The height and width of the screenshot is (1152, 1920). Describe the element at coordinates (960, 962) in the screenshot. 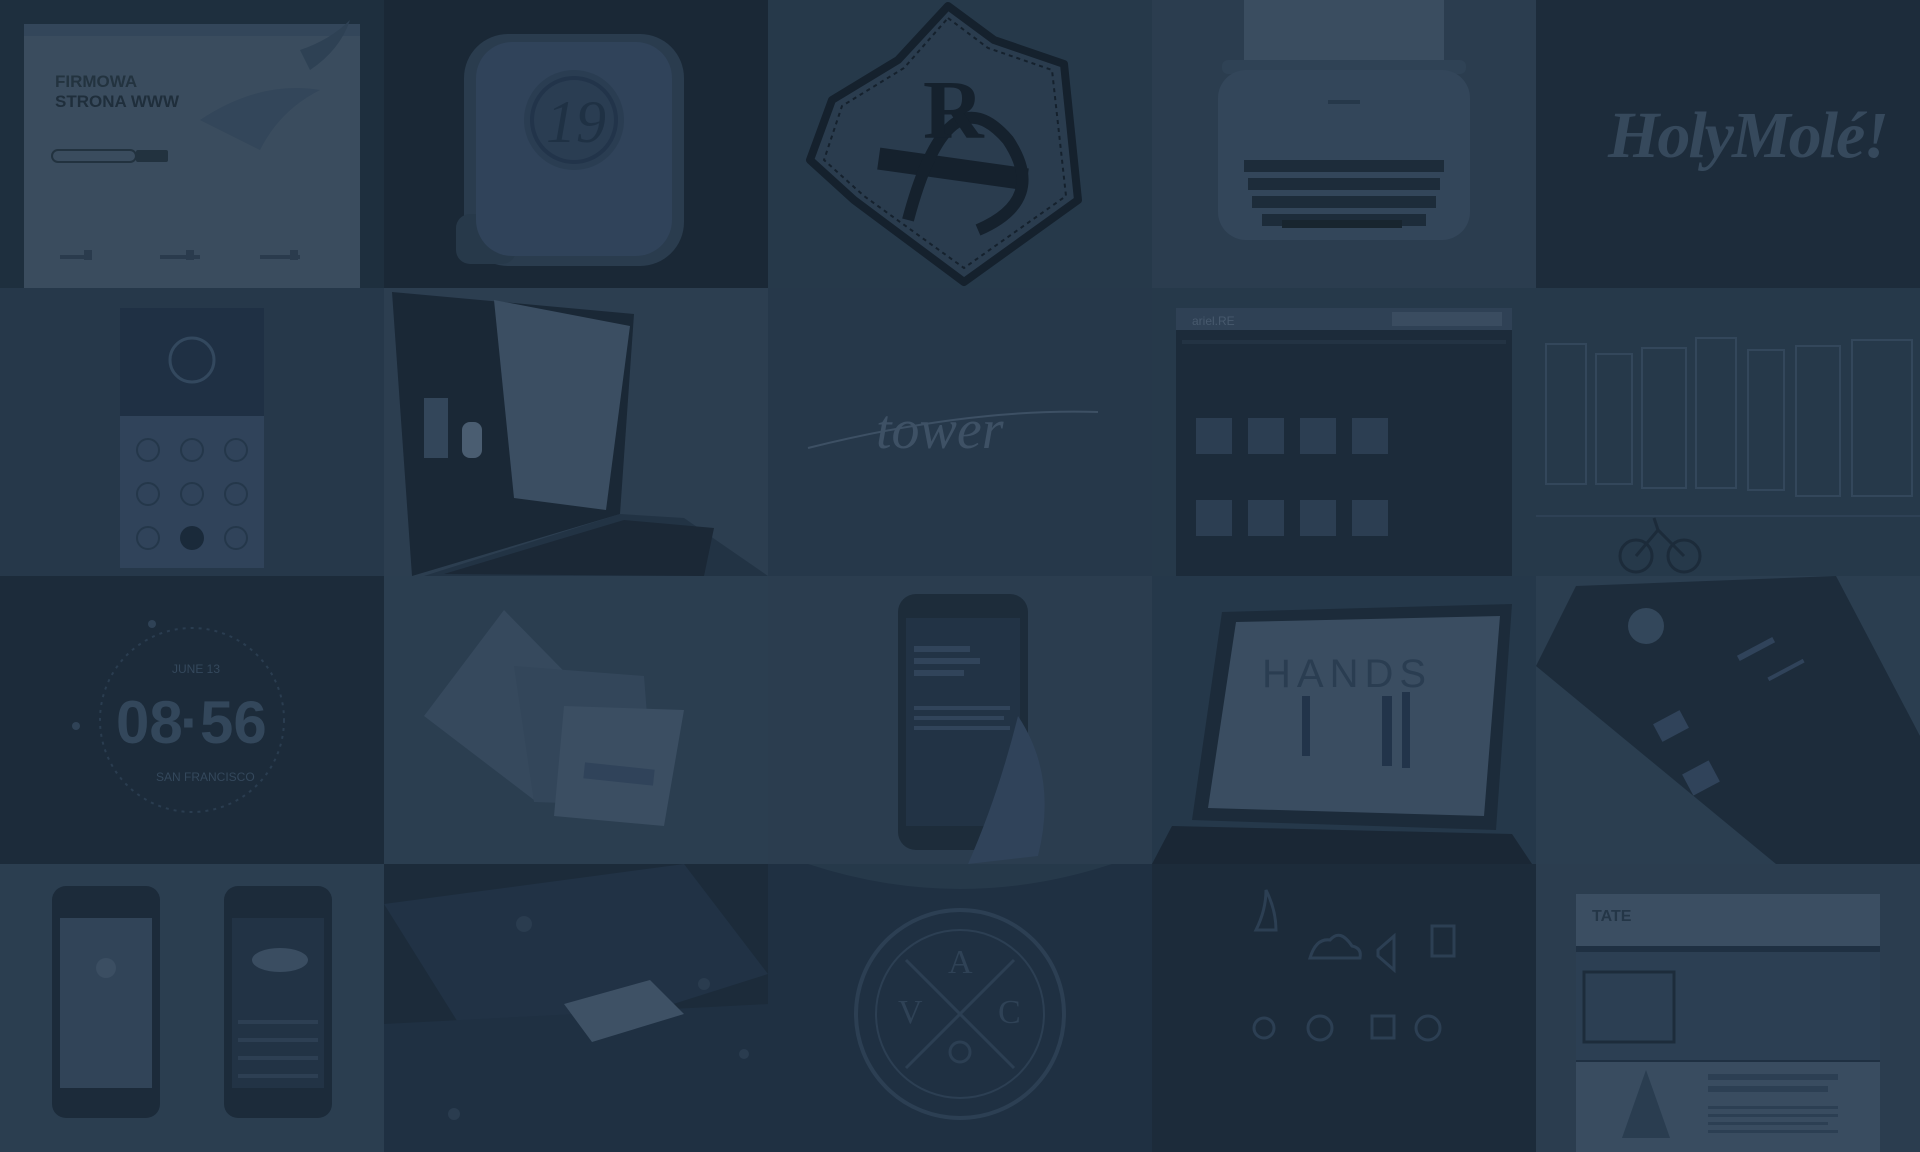

I see `badge-letter-a: A` at that location.